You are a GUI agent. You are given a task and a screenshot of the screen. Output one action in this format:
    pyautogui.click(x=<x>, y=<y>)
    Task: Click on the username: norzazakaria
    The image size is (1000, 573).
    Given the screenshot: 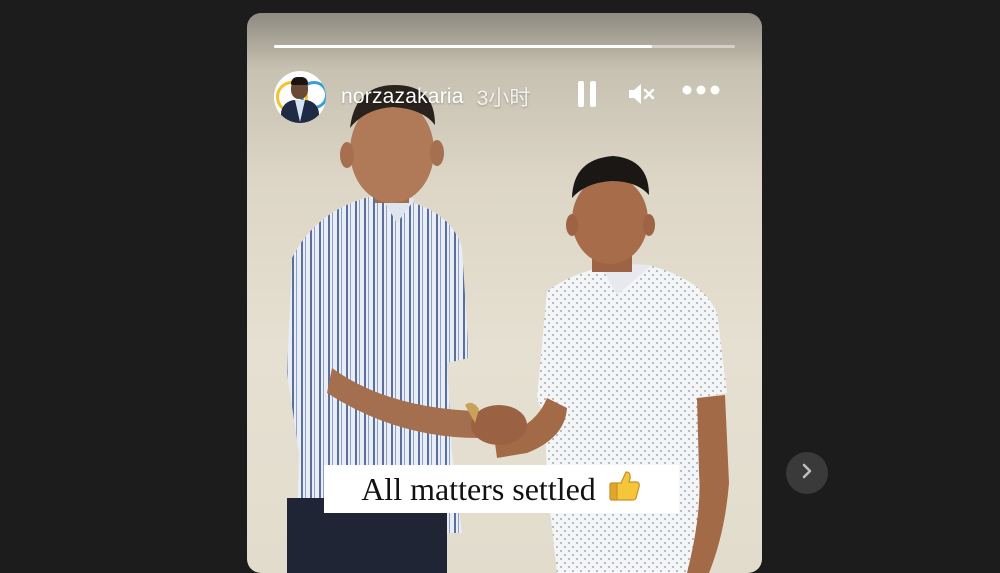 What is the action you would take?
    pyautogui.click(x=402, y=97)
    